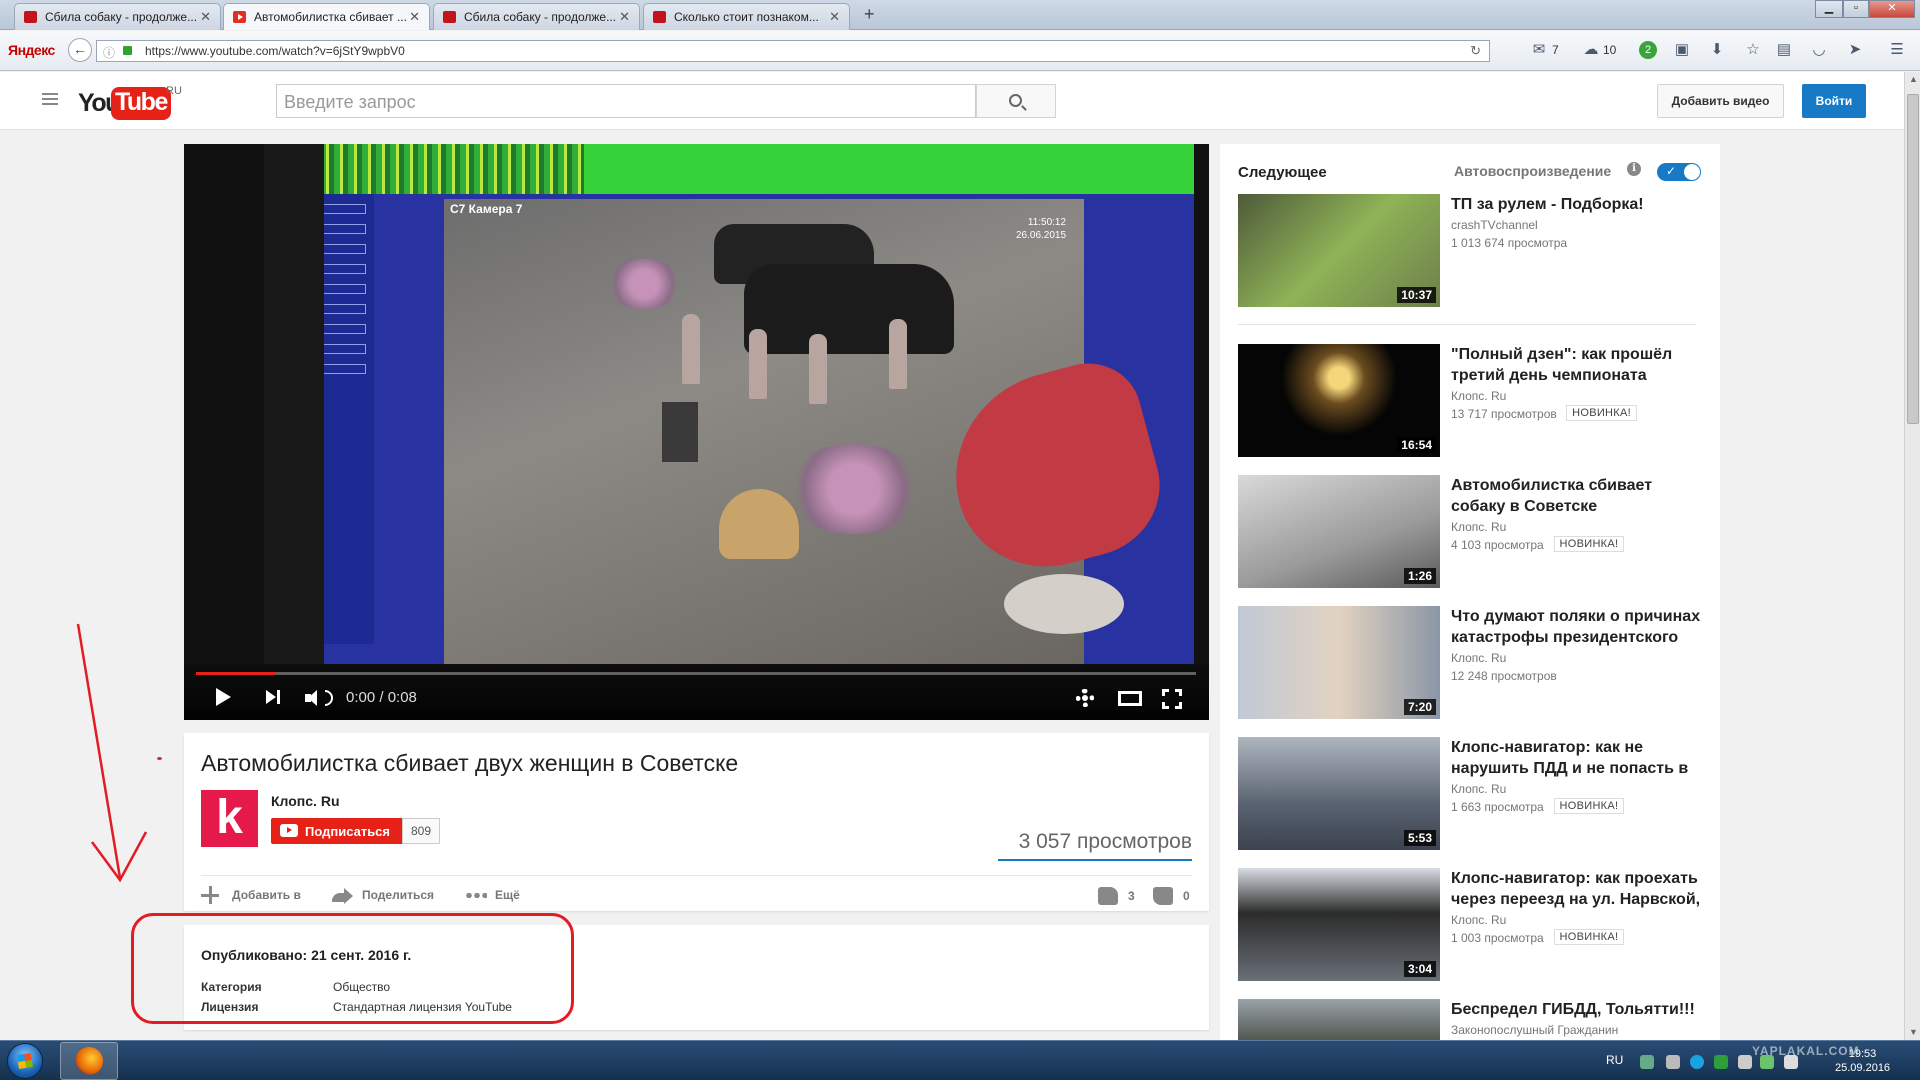 The image size is (1920, 1080). What do you see at coordinates (350, 102) in the screenshot?
I see `search-placeholder: Введите запрос` at bounding box center [350, 102].